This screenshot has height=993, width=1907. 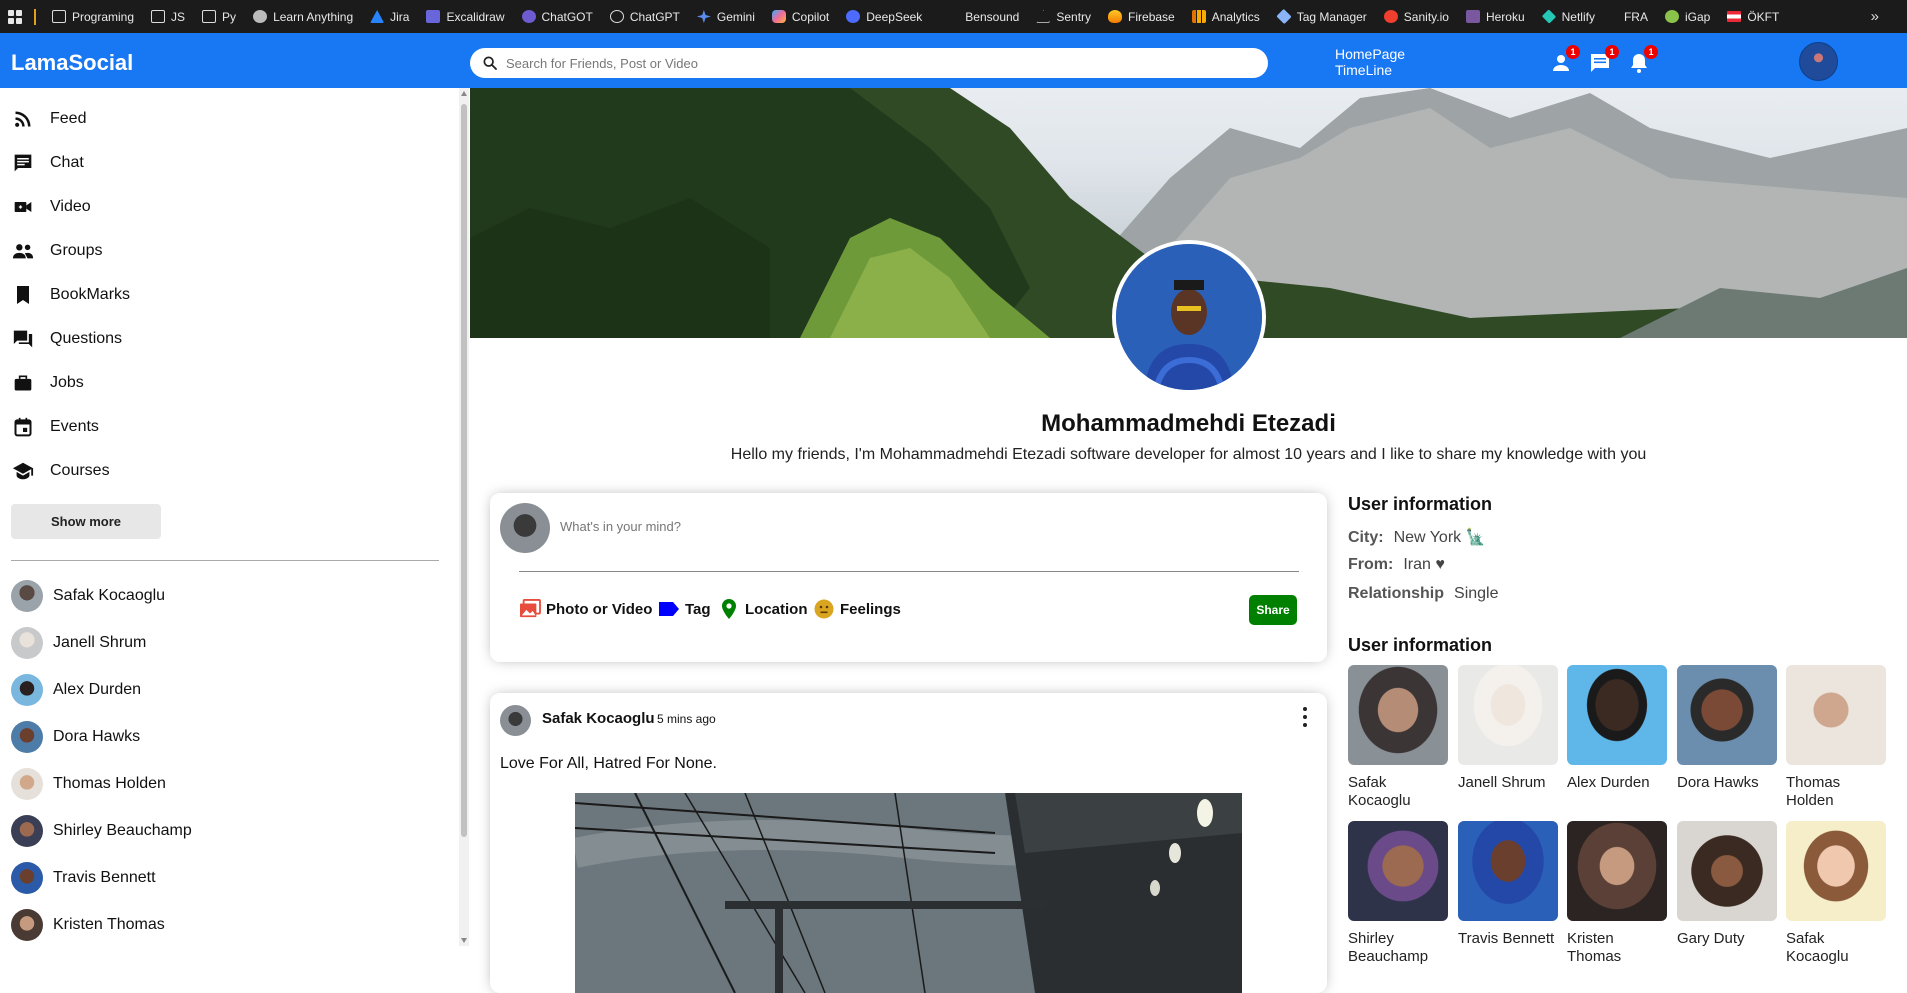 I want to click on profile-name: Mohammadmehdi Etezadi, so click(x=1188, y=423).